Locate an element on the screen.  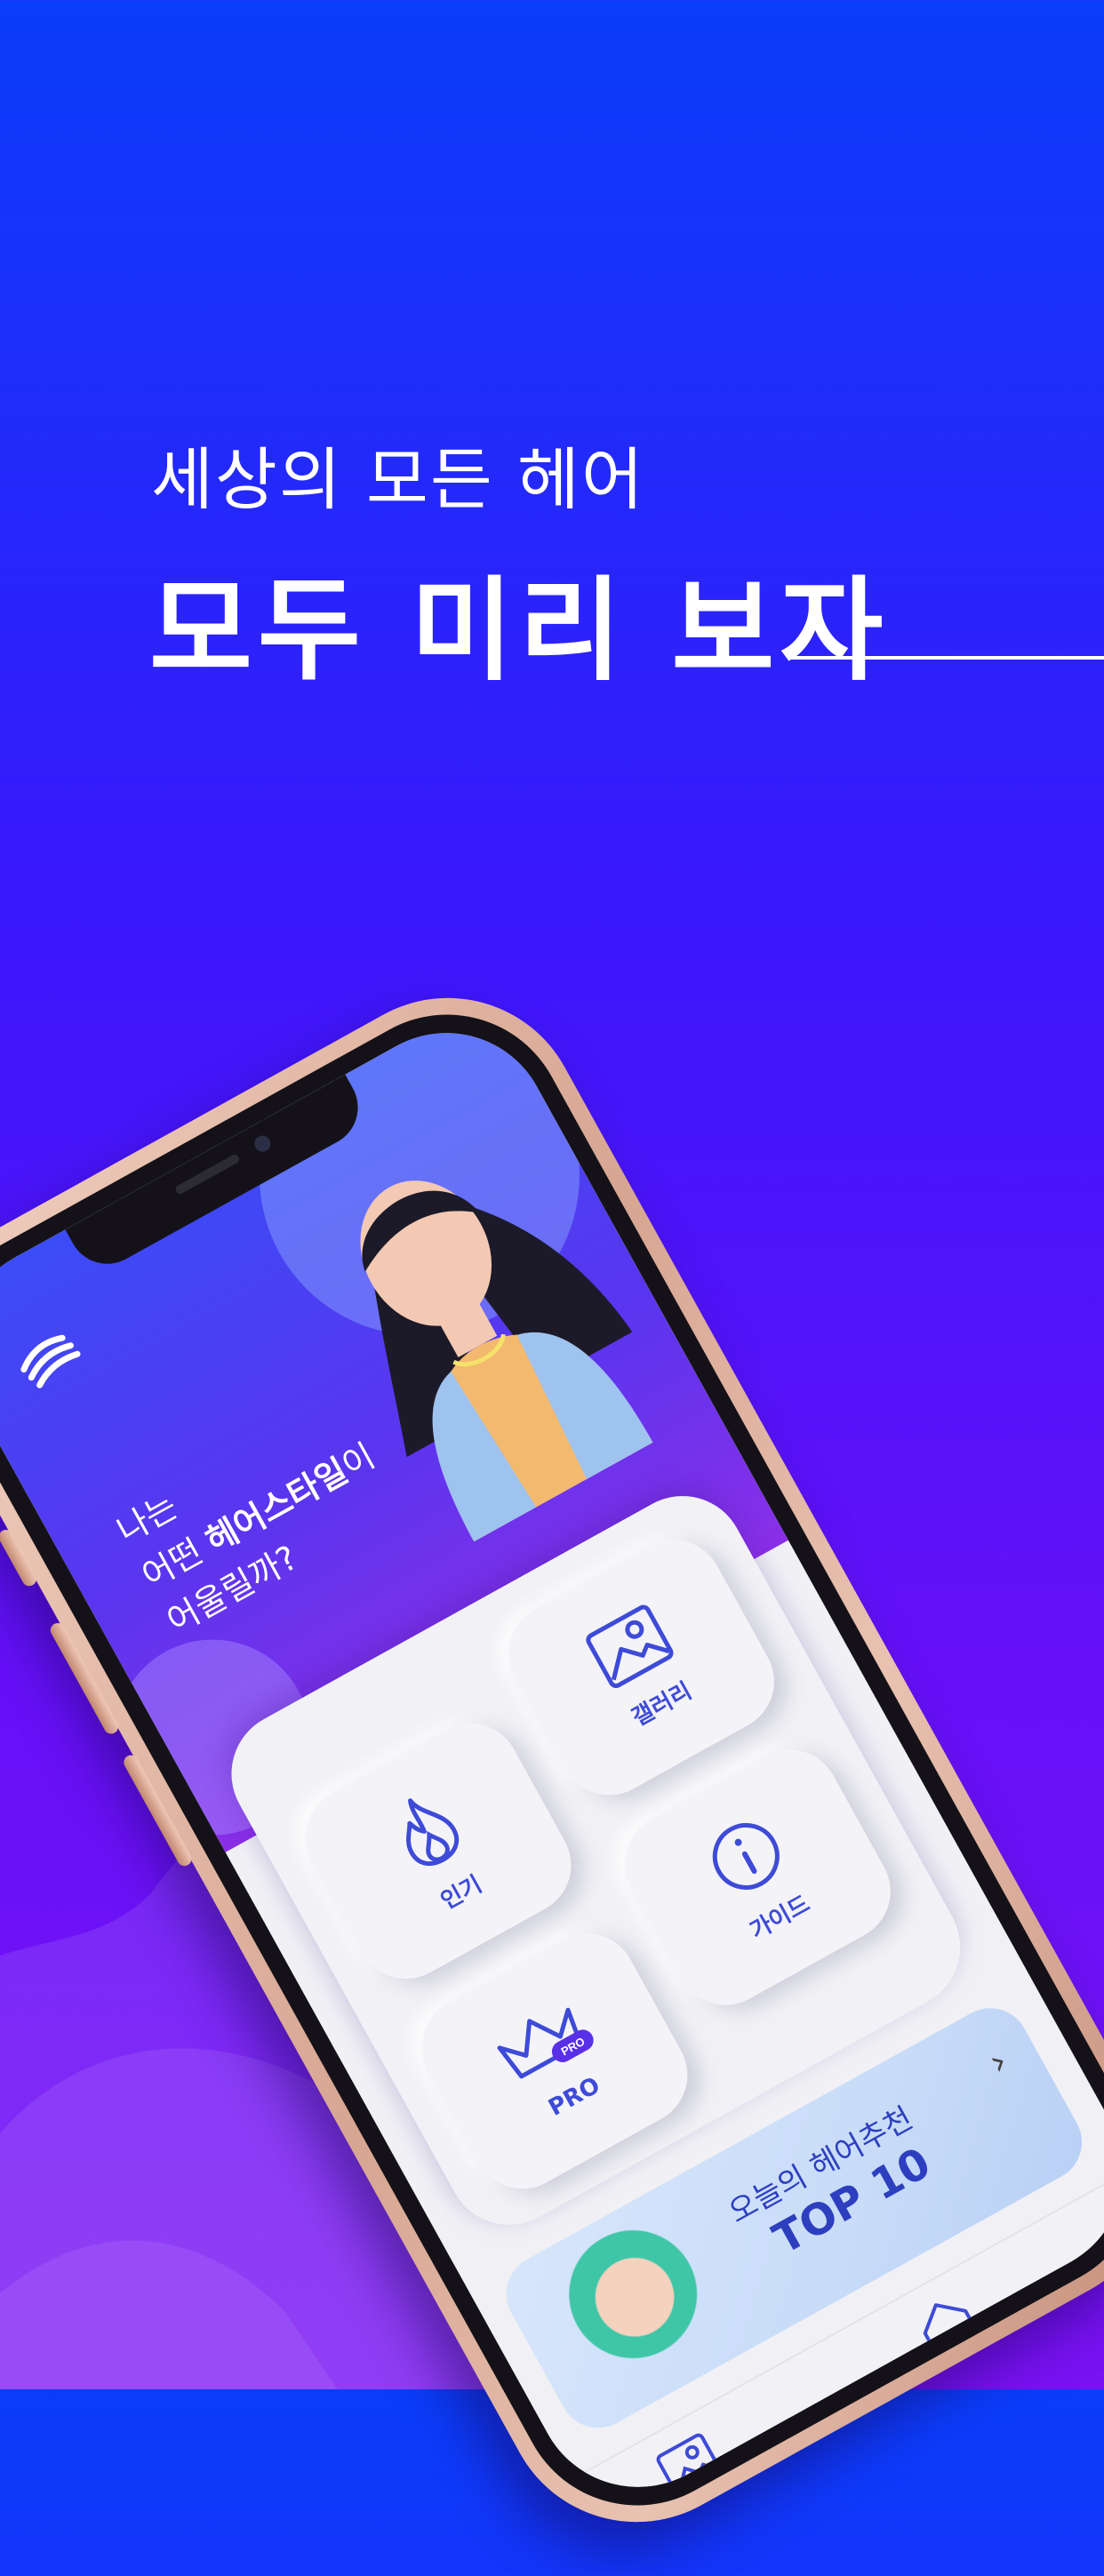
menu-label-guide: 가이드 is located at coordinates (780, 1917).